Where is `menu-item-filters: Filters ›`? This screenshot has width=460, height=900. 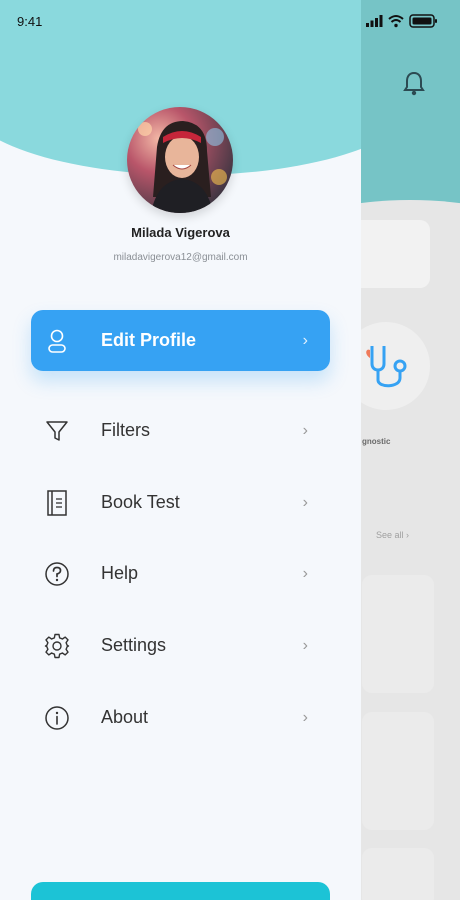 menu-item-filters: Filters › is located at coordinates (180, 430).